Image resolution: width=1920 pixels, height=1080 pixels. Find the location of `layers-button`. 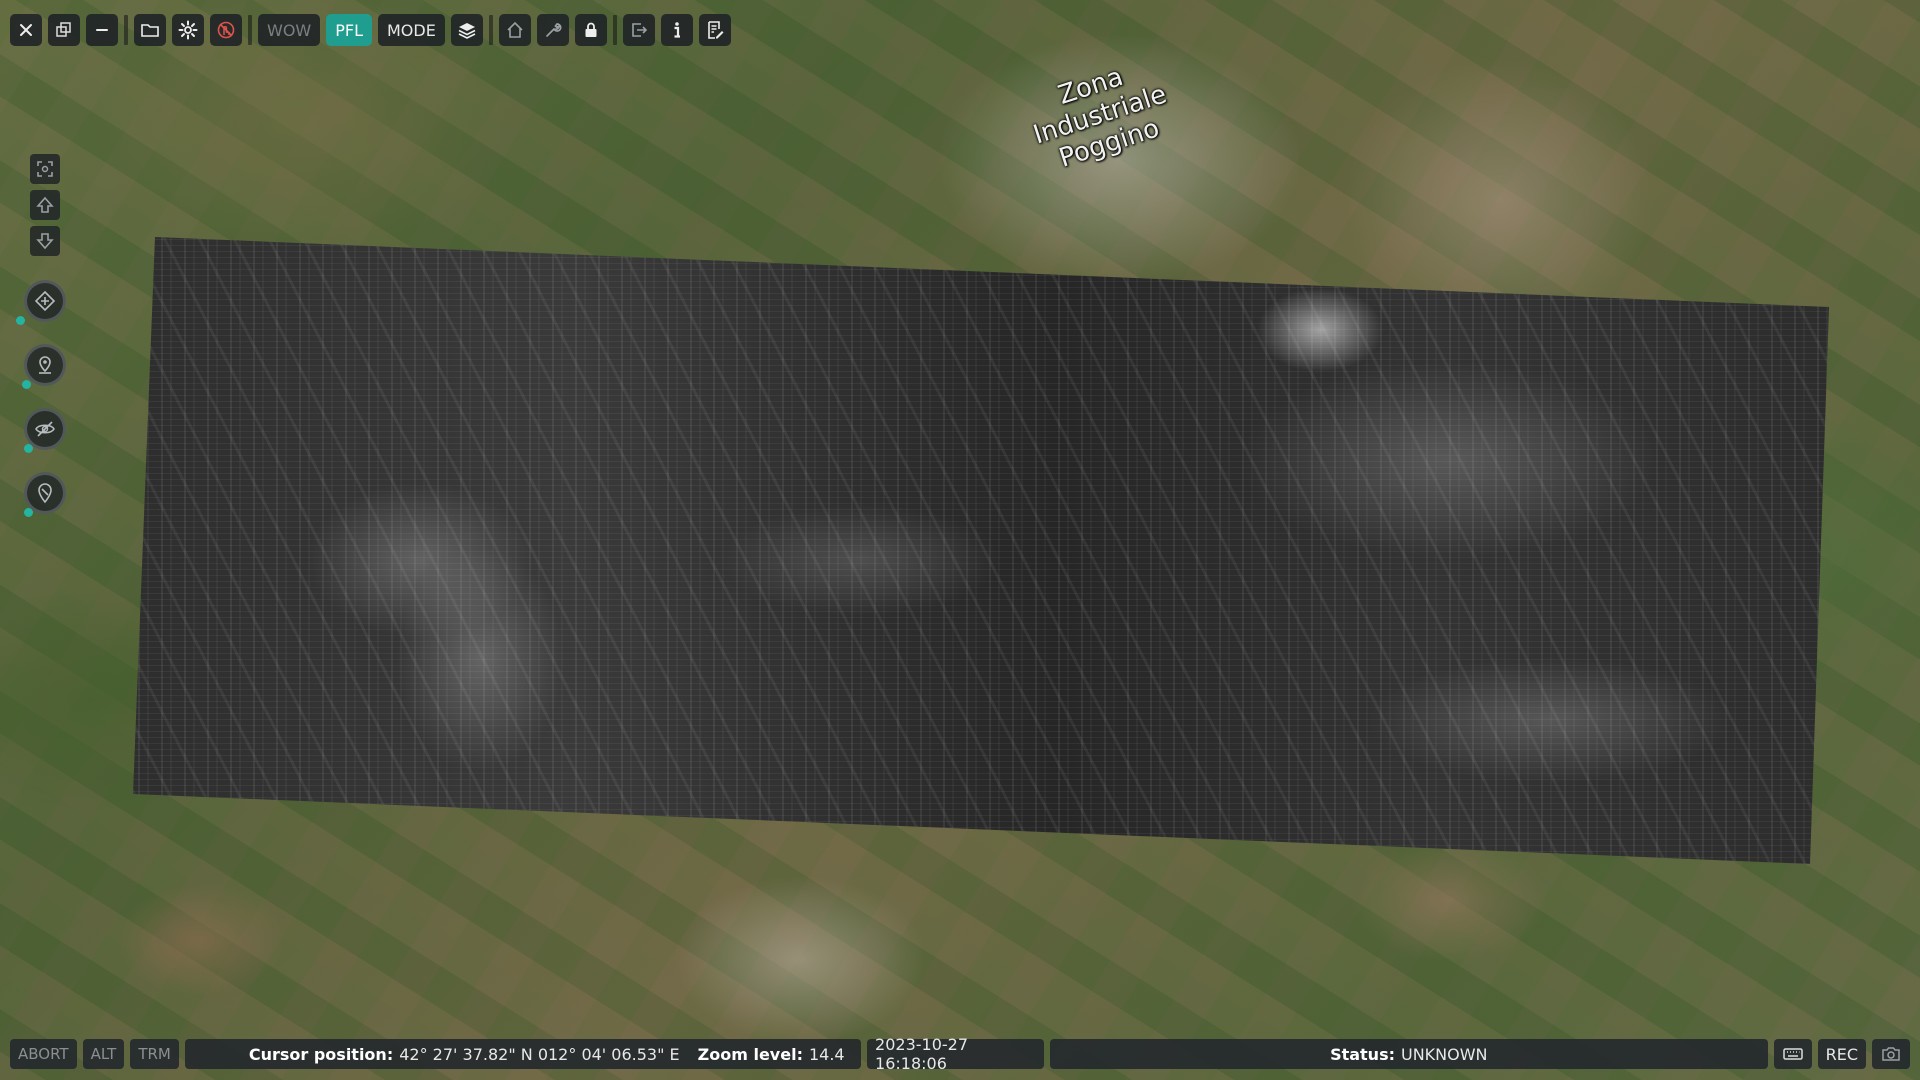

layers-button is located at coordinates (466, 30).